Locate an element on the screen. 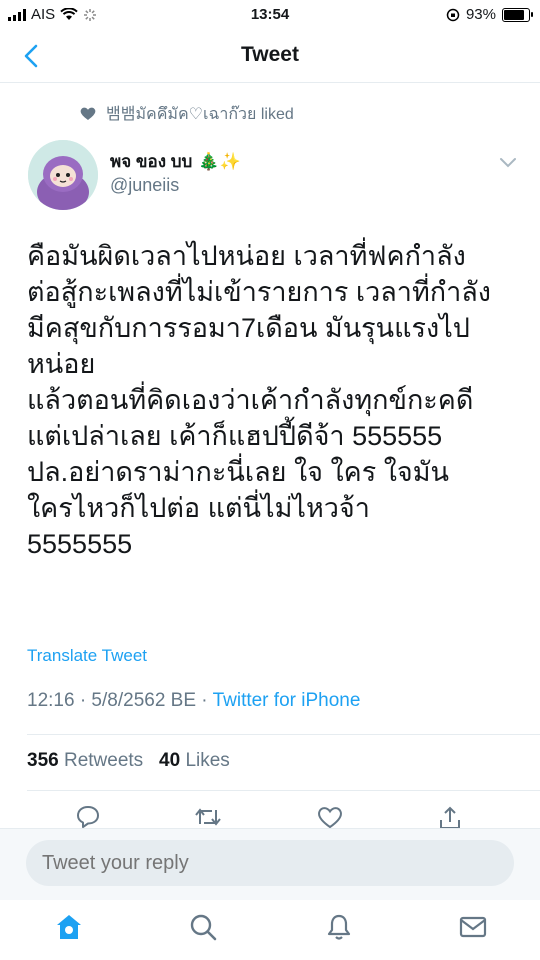  author-display-name: พจ ของ บบ 🎄✨ is located at coordinates (175, 161).